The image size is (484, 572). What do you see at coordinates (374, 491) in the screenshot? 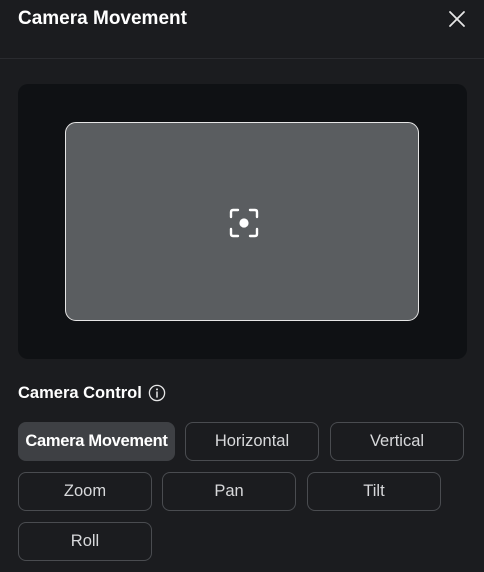
I see `option-tilt: Tilt` at bounding box center [374, 491].